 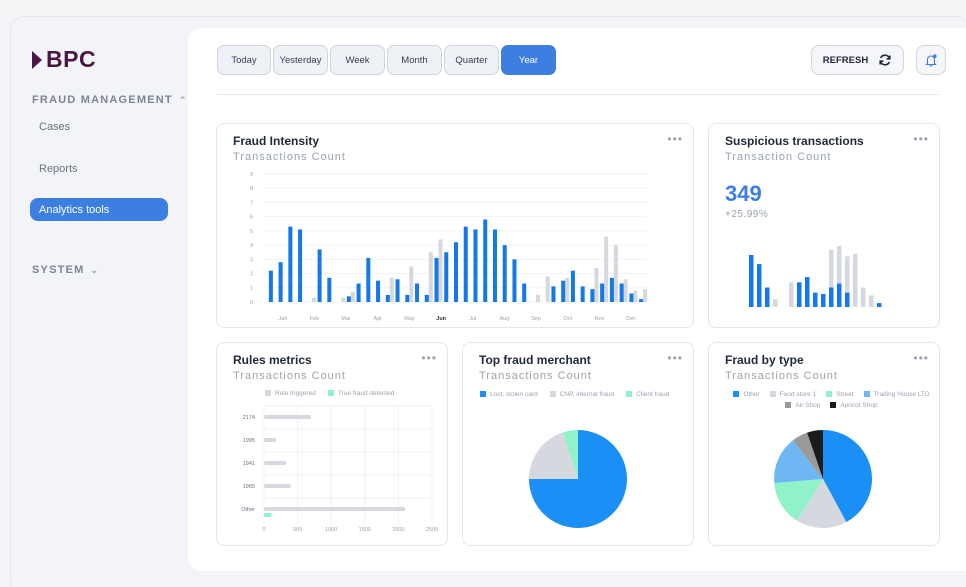 What do you see at coordinates (251, 175) in the screenshot?
I see `y-tick-label: 9` at bounding box center [251, 175].